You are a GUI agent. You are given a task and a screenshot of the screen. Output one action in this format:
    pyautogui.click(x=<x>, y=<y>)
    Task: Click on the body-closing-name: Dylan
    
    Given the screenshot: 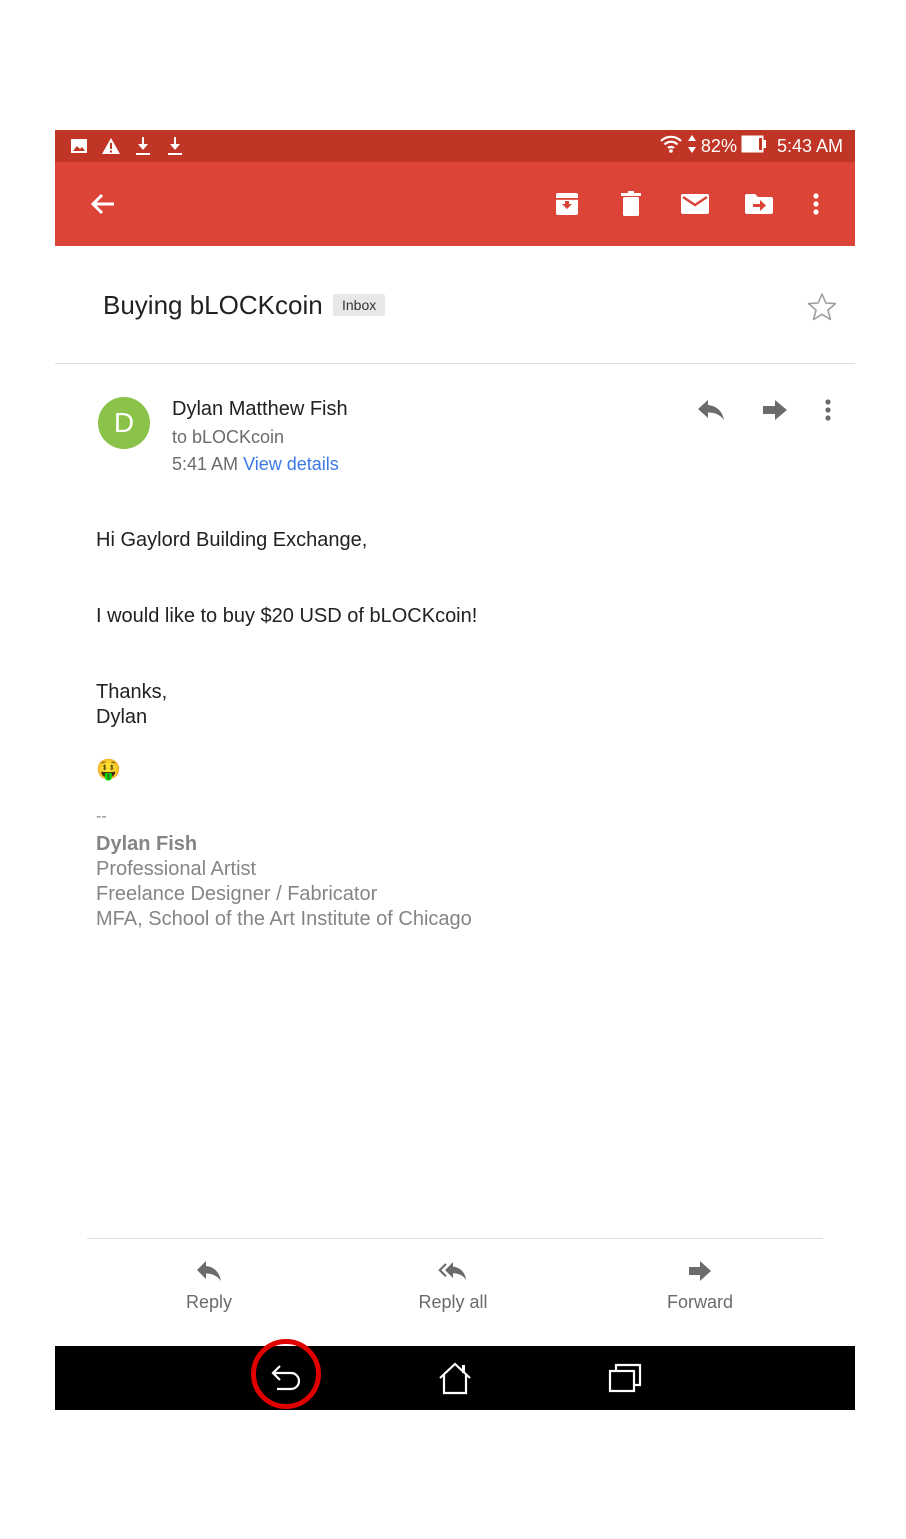 What is the action you would take?
    pyautogui.click(x=122, y=717)
    